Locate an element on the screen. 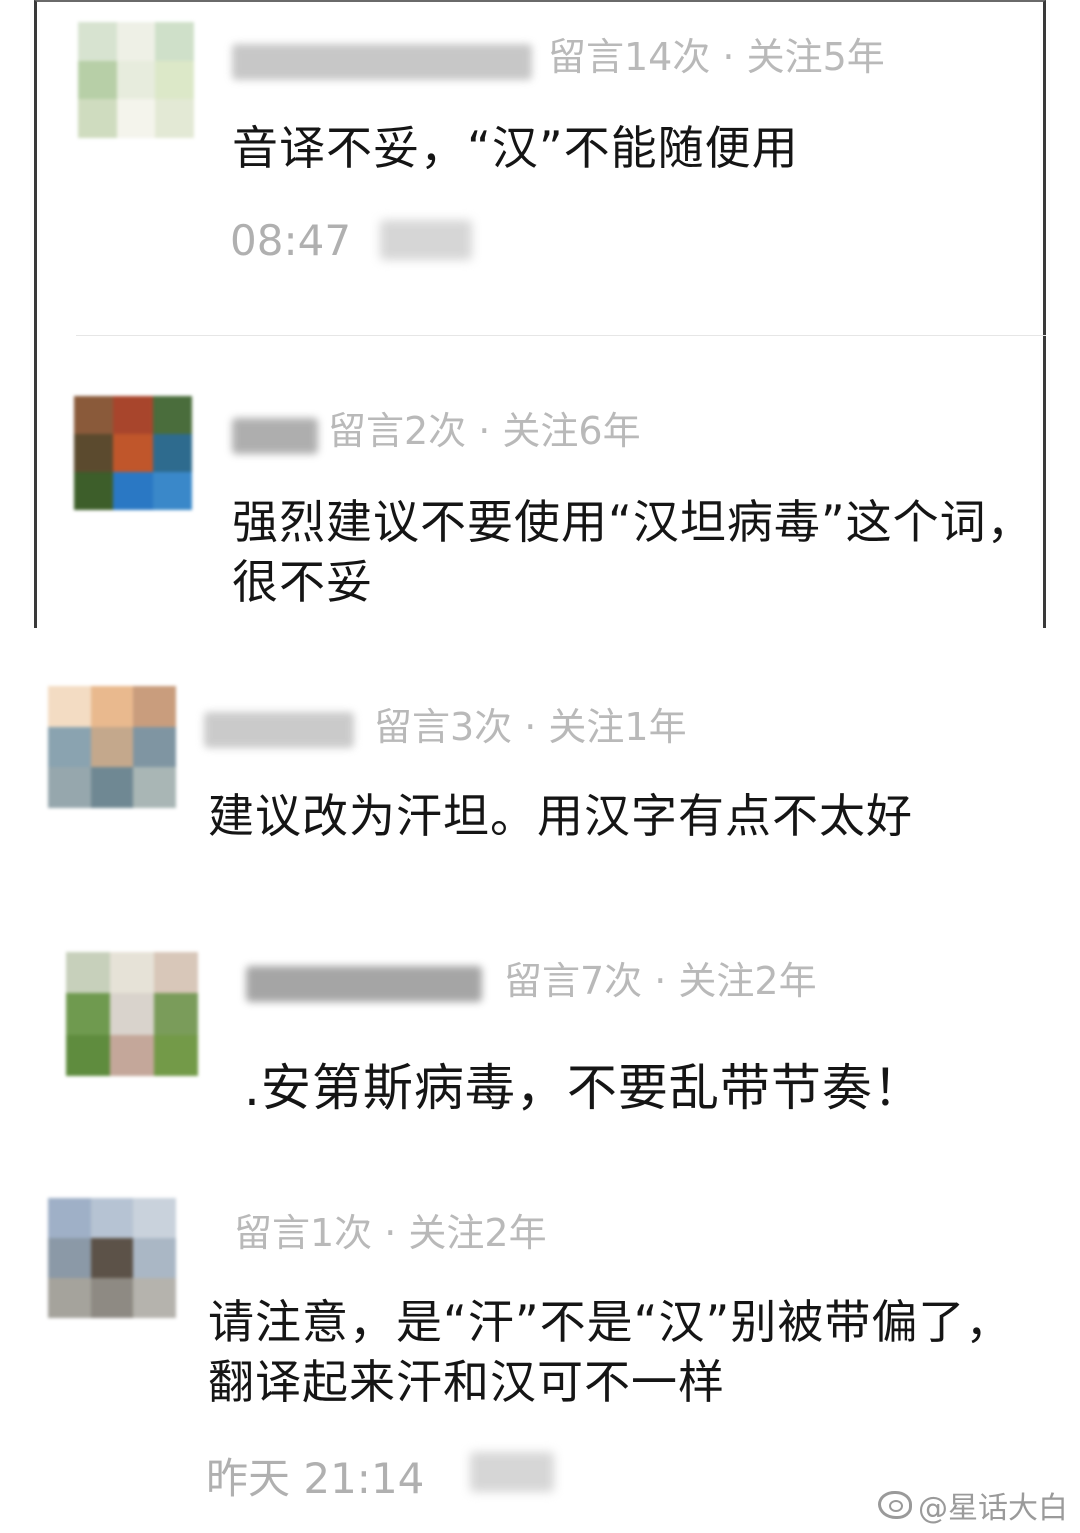 Image resolution: width=1080 pixels, height=1533 pixels. comment-text: 请注意，是“汗”不是“汉”别被带偏了，翻译起来汗和汉可不一样 is located at coordinates (610, 1352).